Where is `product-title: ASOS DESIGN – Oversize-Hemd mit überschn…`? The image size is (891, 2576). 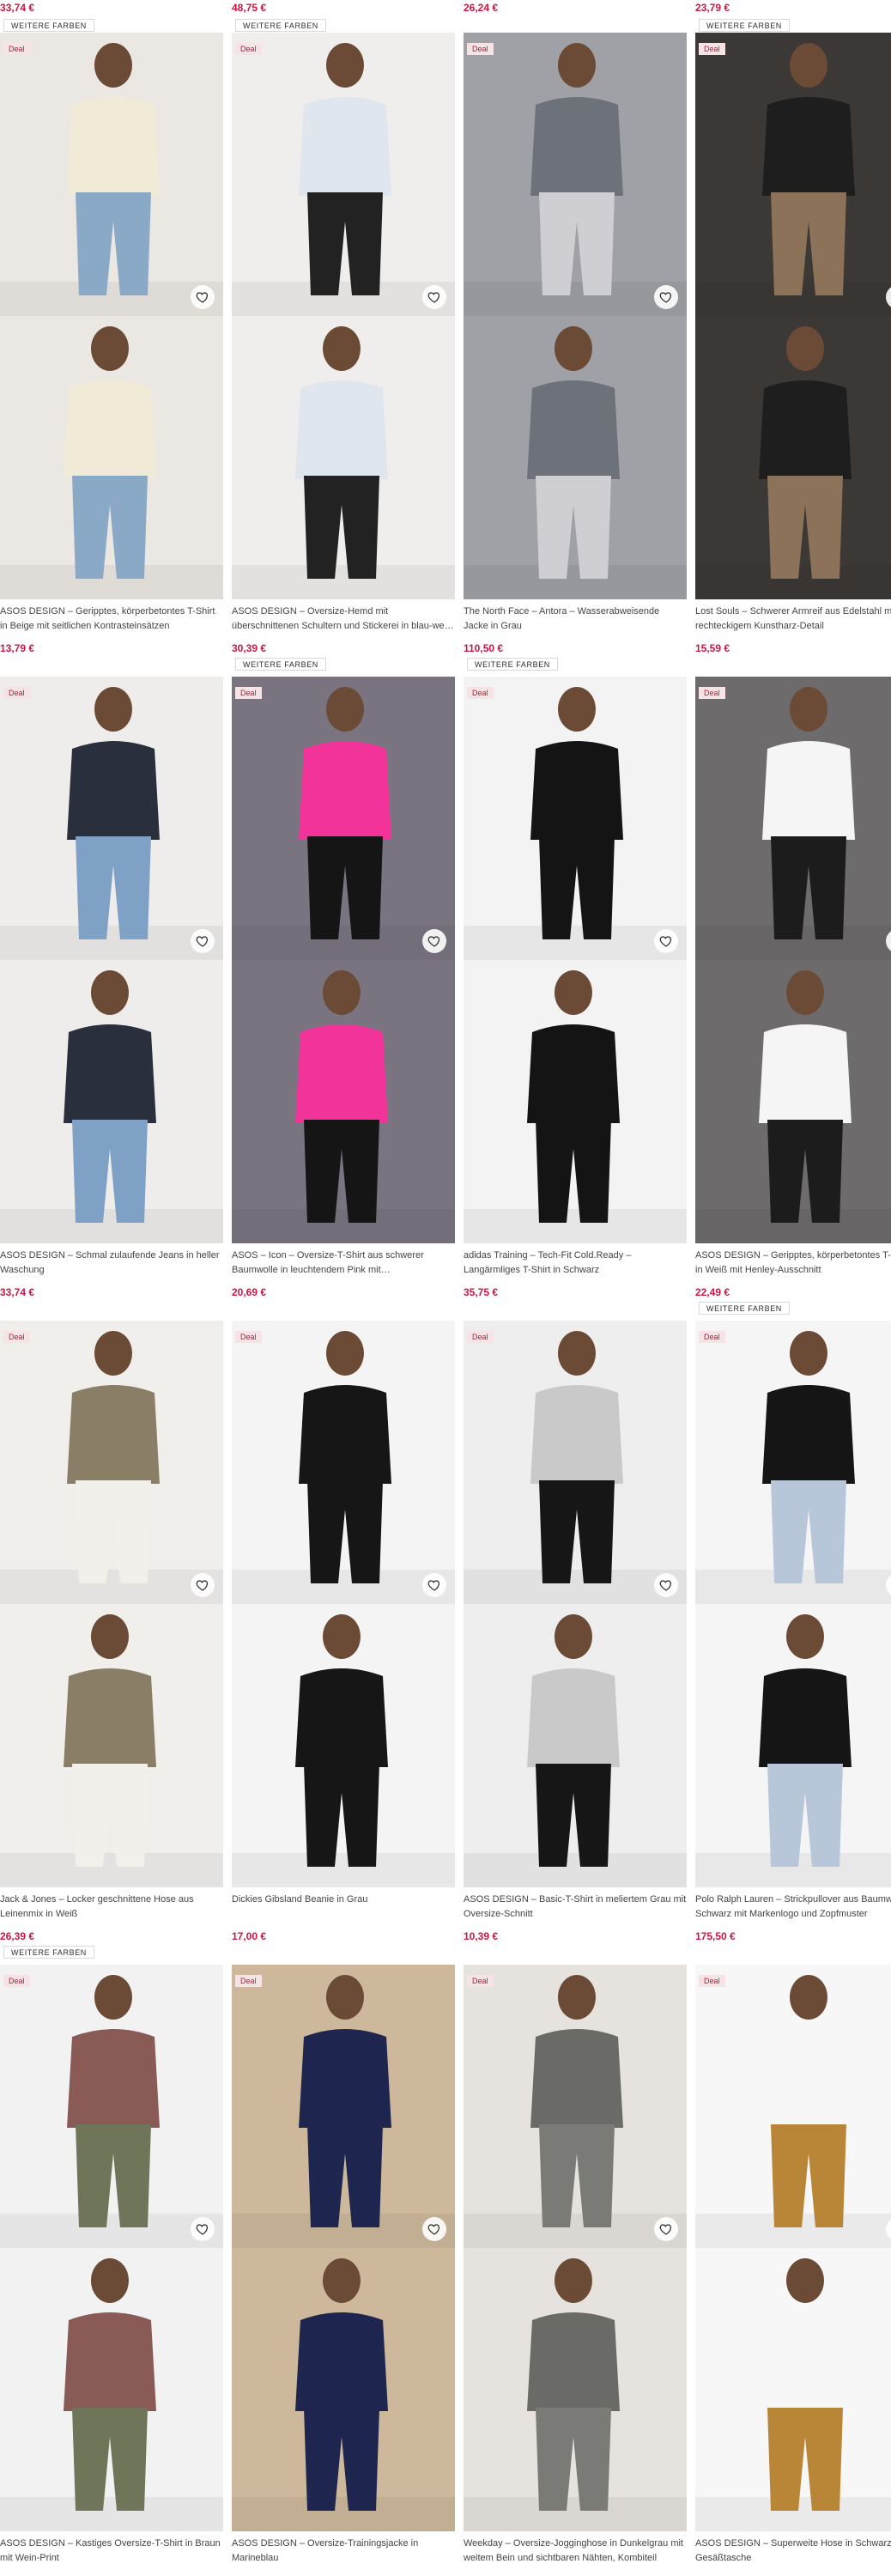
product-title: ASOS DESIGN – Oversize-Hemd mit überschn… is located at coordinates (344, 619).